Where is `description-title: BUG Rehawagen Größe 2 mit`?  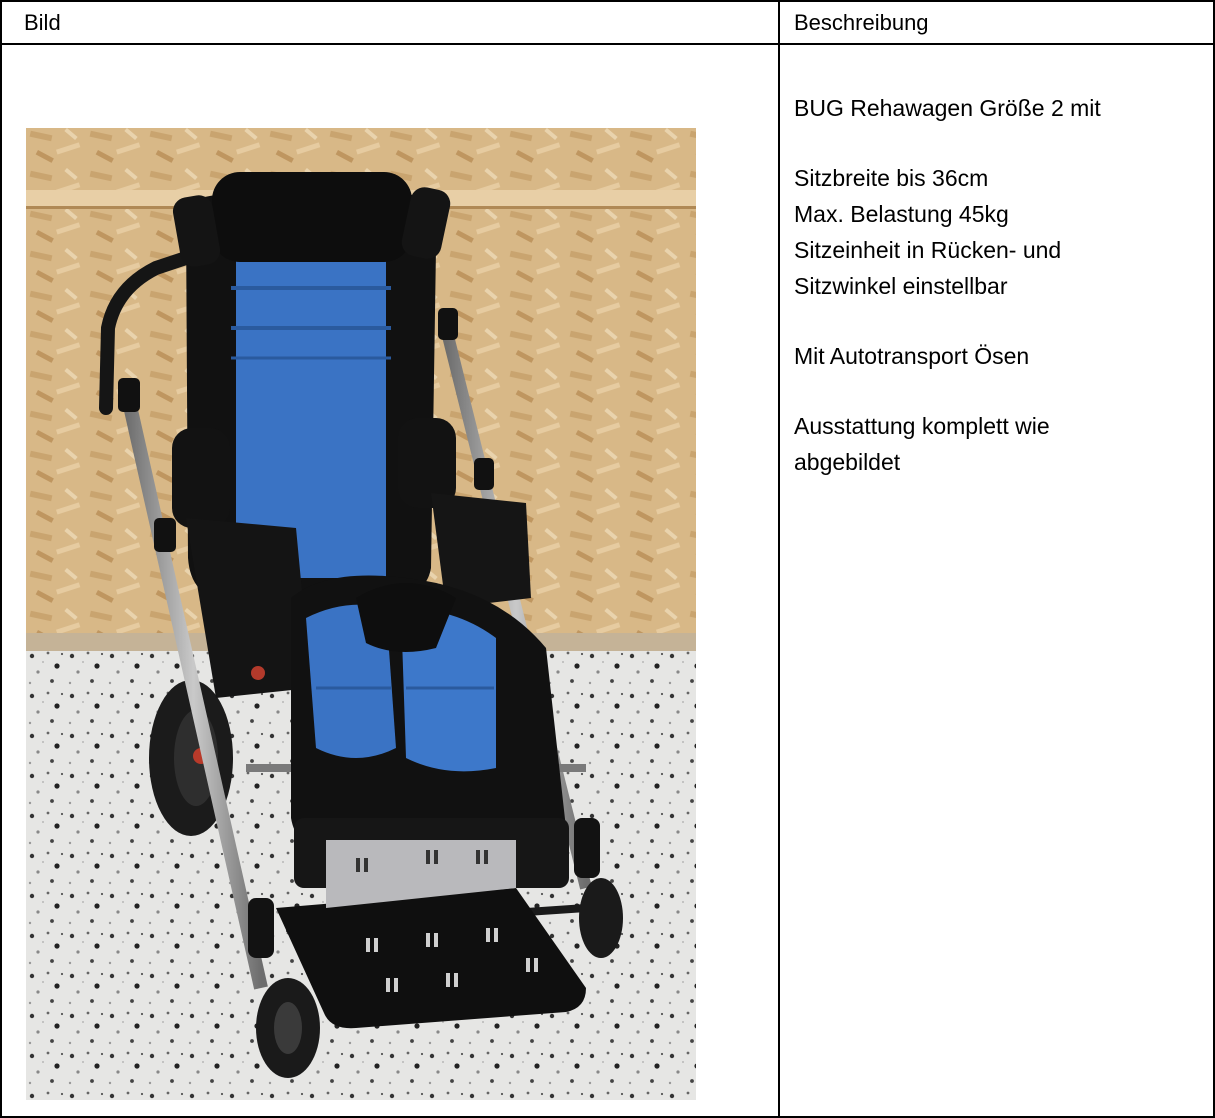 description-title: BUG Rehawagen Größe 2 mit is located at coordinates (947, 108).